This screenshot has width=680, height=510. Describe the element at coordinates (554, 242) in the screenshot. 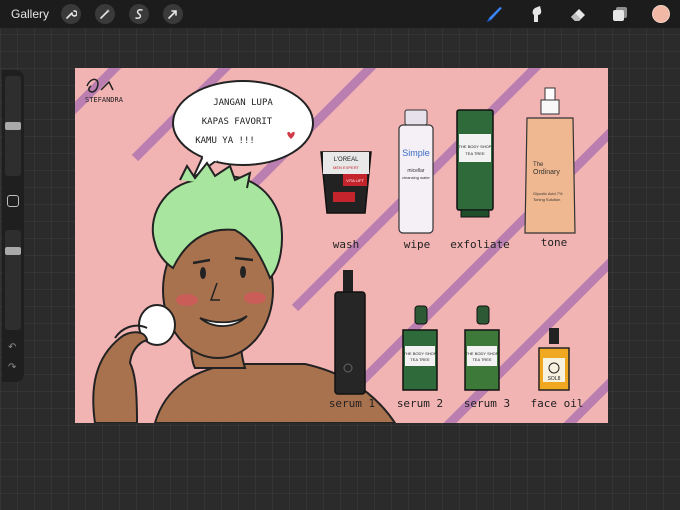

I see `label-tone: tone` at that location.